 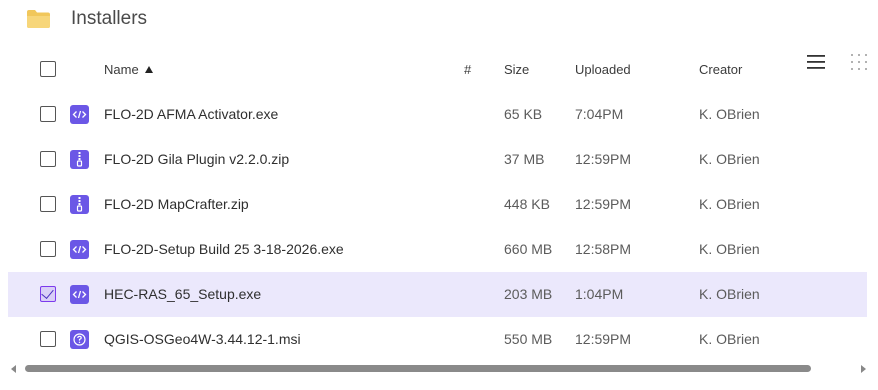 I want to click on column-header-hash: #, so click(x=467, y=69).